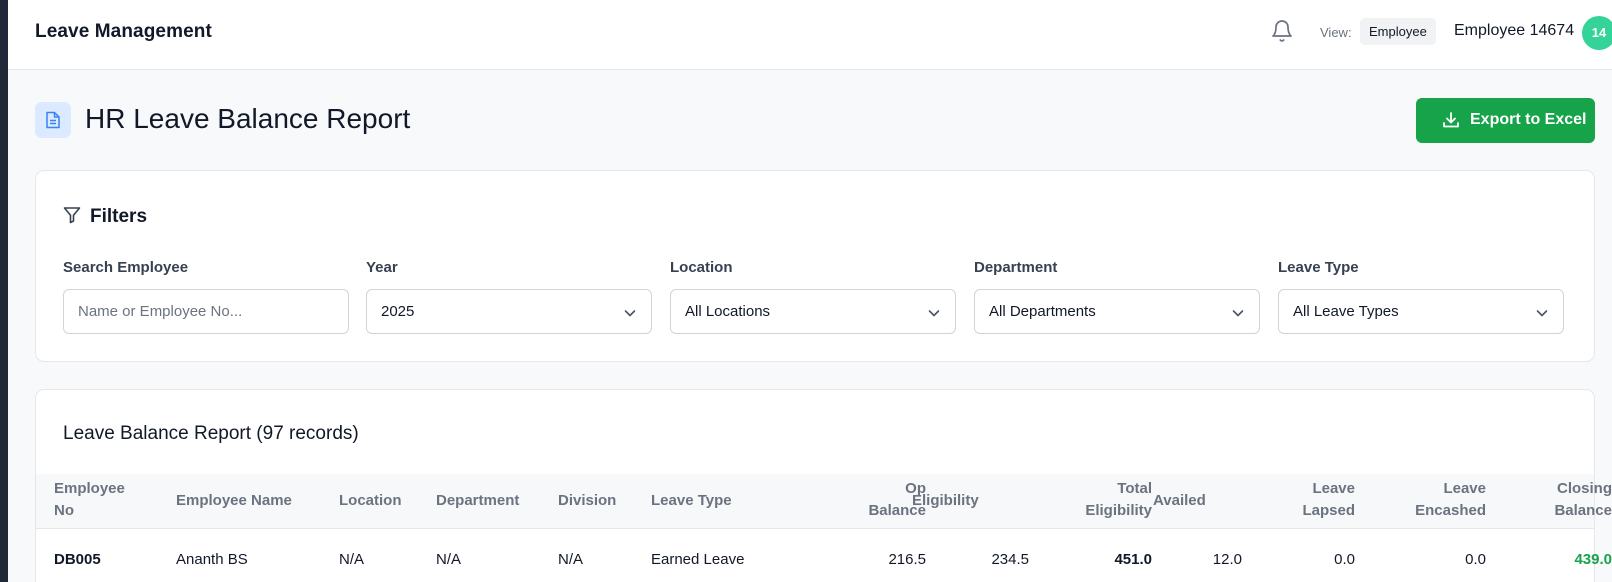 This screenshot has width=1612, height=582. What do you see at coordinates (1318, 267) in the screenshot?
I see `leave-type-label: Leave Type` at bounding box center [1318, 267].